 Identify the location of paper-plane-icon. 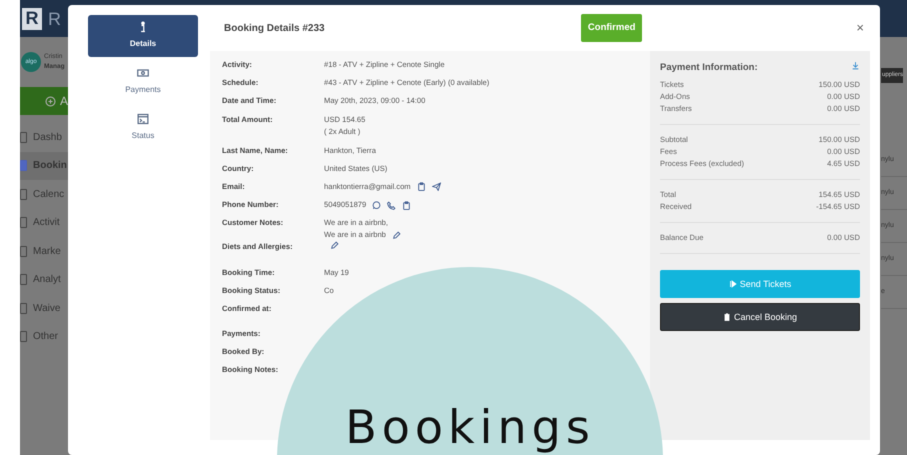
(436, 187).